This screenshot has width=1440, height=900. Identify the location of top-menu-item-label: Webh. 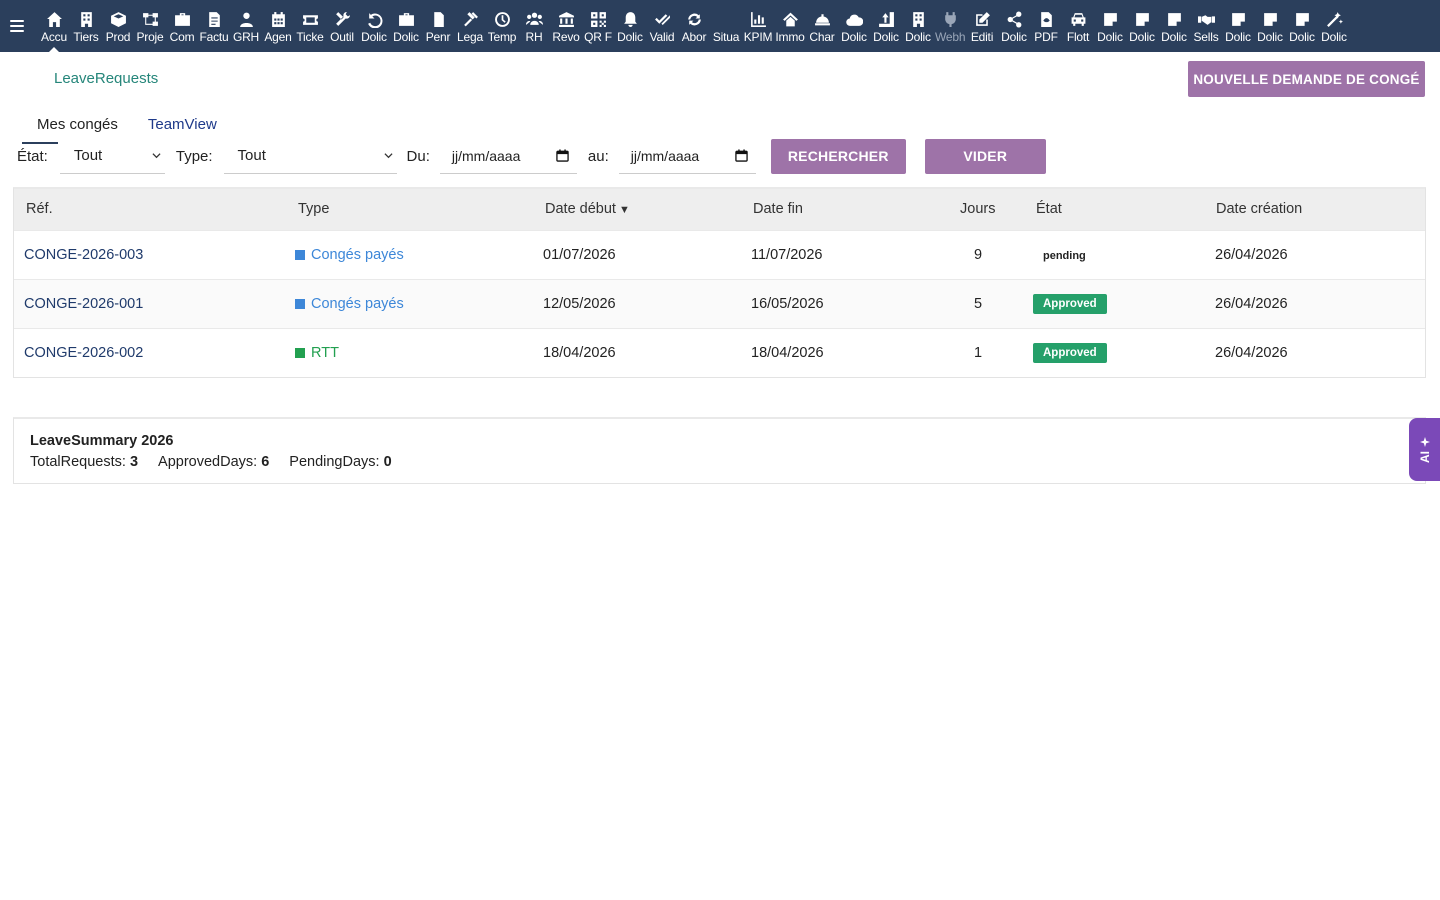
(950, 37).